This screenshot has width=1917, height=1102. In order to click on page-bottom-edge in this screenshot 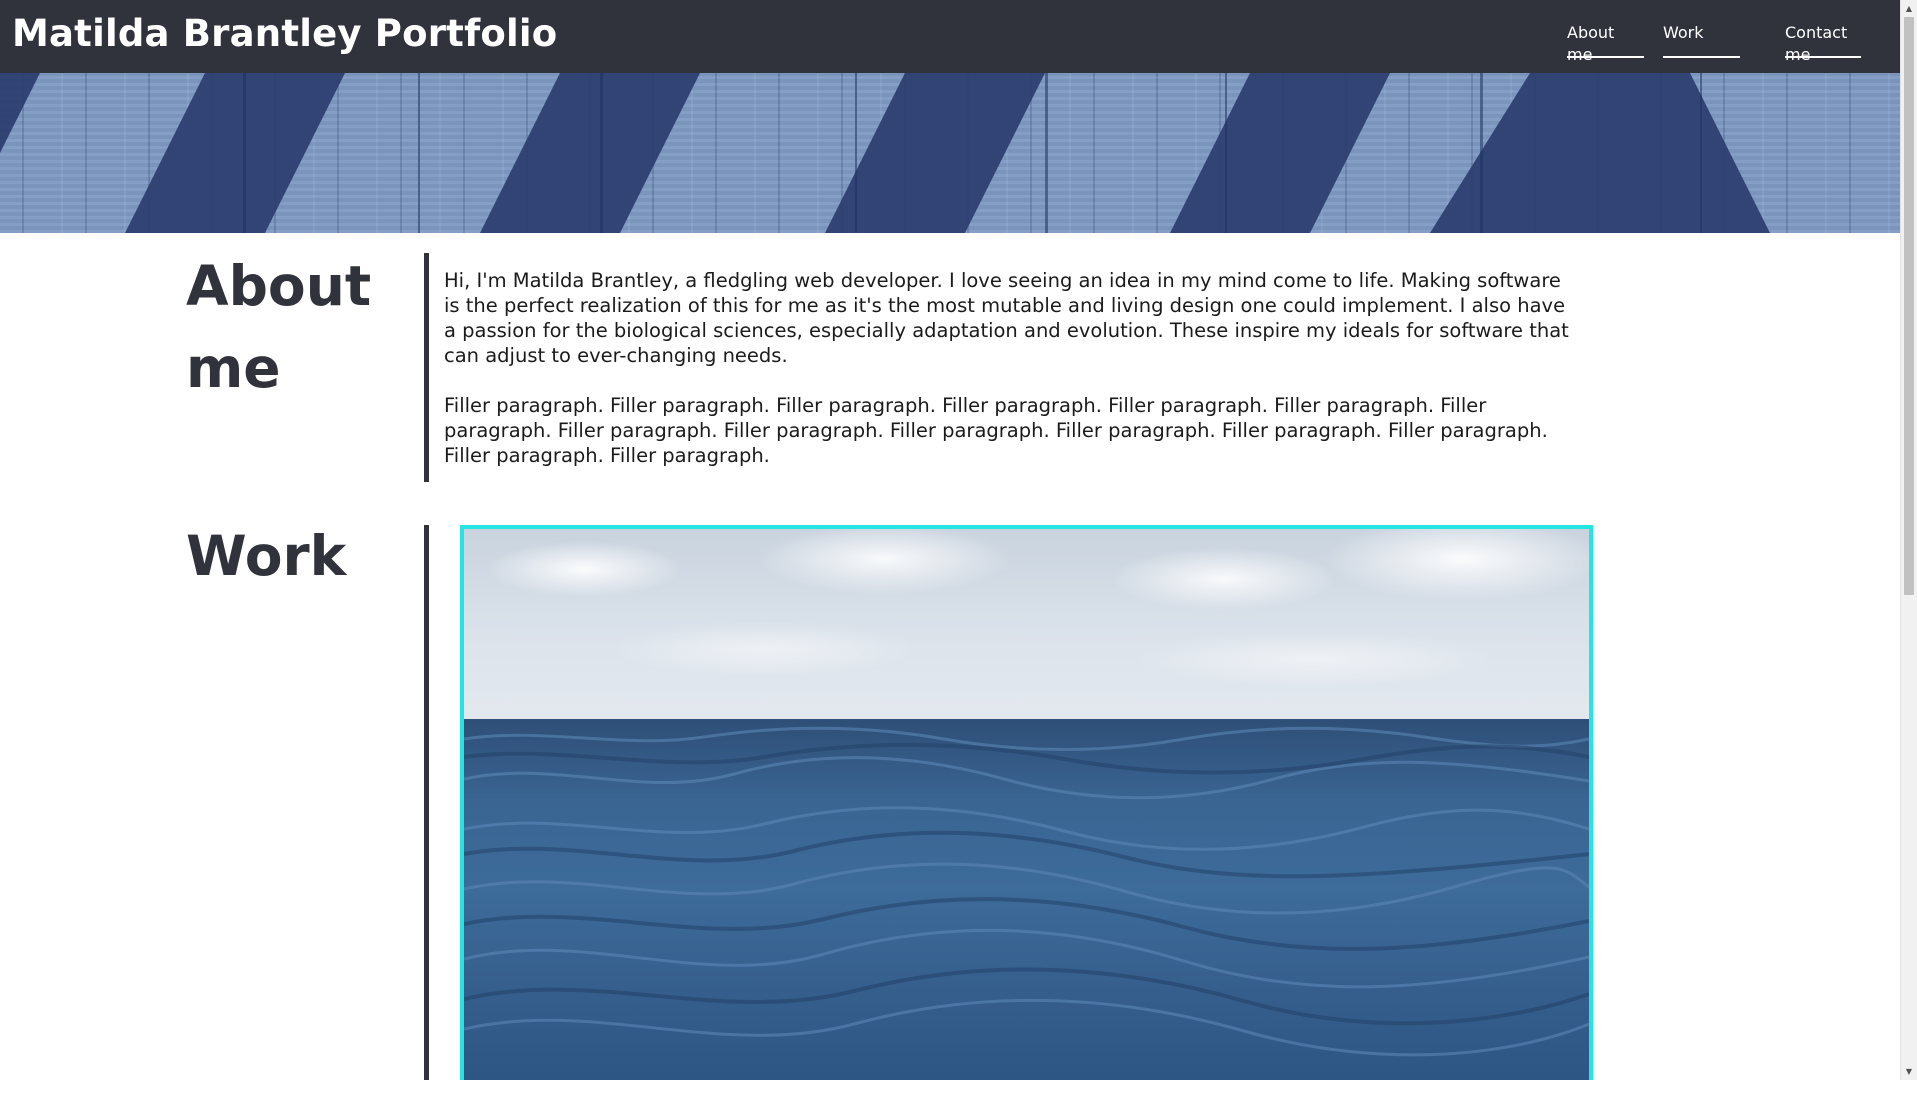, I will do `click(950, 1091)`.